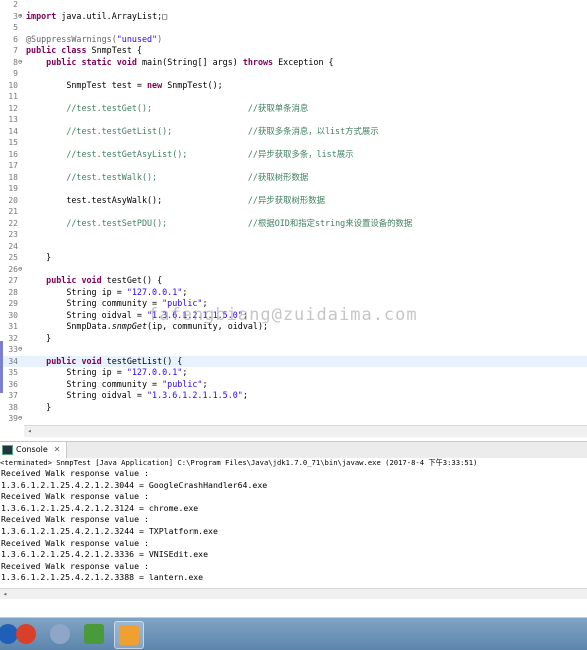  I want to click on line-number: 10, so click(13, 85).